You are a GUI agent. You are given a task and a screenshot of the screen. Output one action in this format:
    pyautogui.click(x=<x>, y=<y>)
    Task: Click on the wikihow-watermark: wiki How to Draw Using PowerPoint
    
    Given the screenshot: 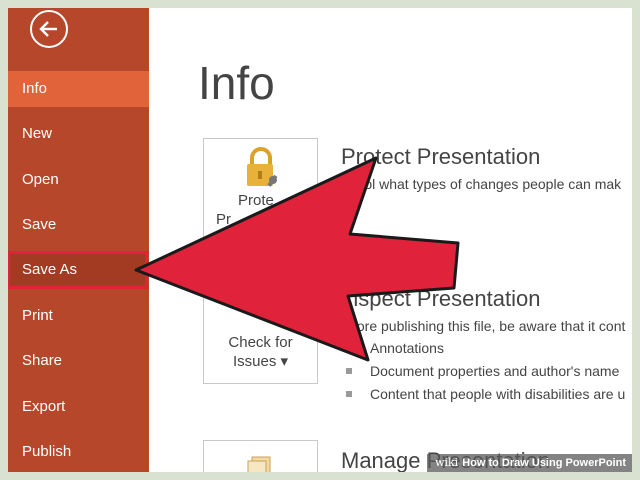 What is the action you would take?
    pyautogui.click(x=529, y=463)
    